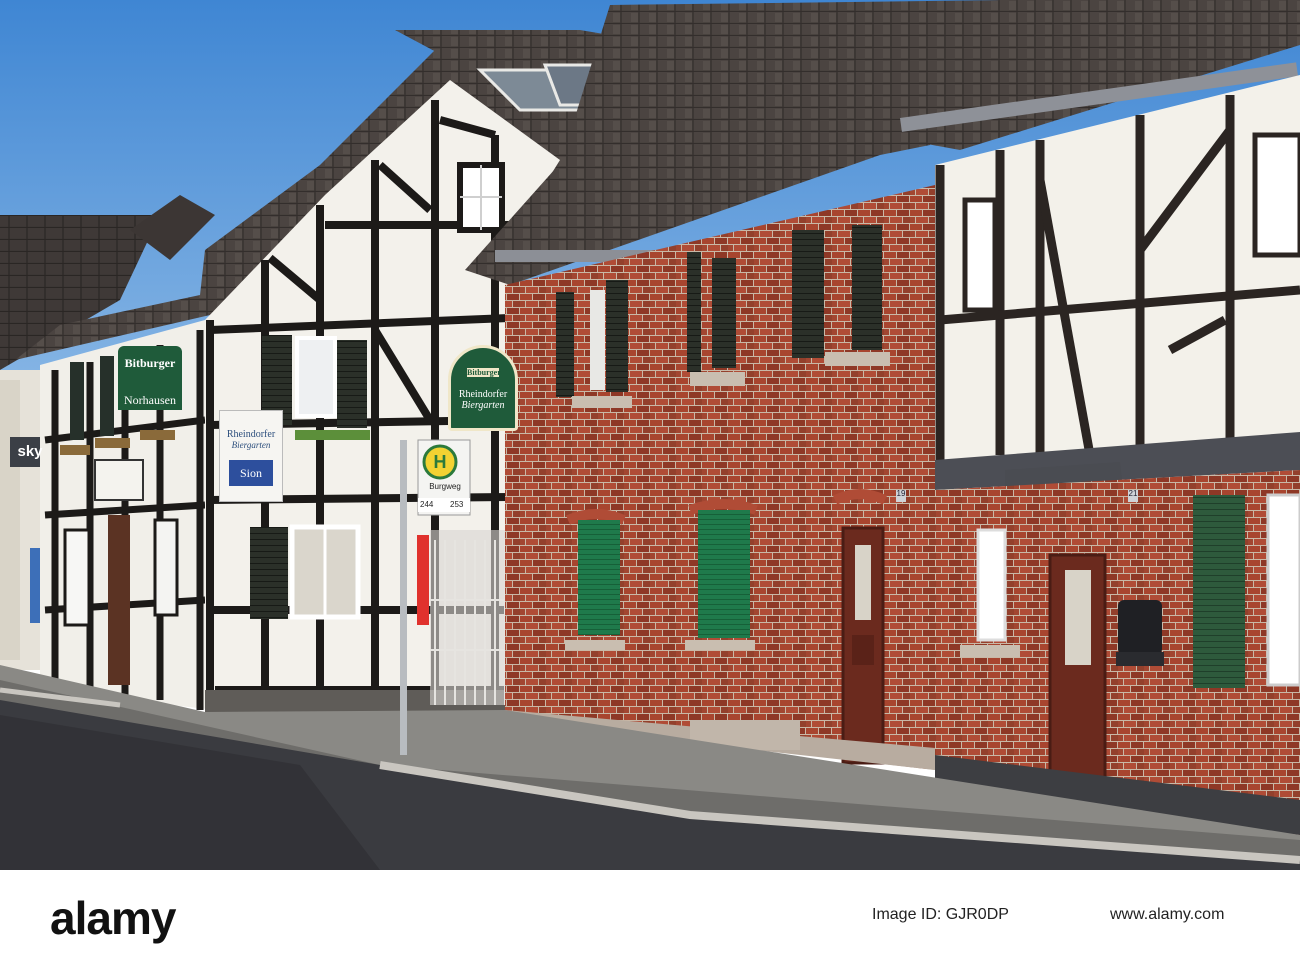 The width and height of the screenshot is (1300, 956). I want to click on sign-norhausen: Norhausen, so click(150, 400).